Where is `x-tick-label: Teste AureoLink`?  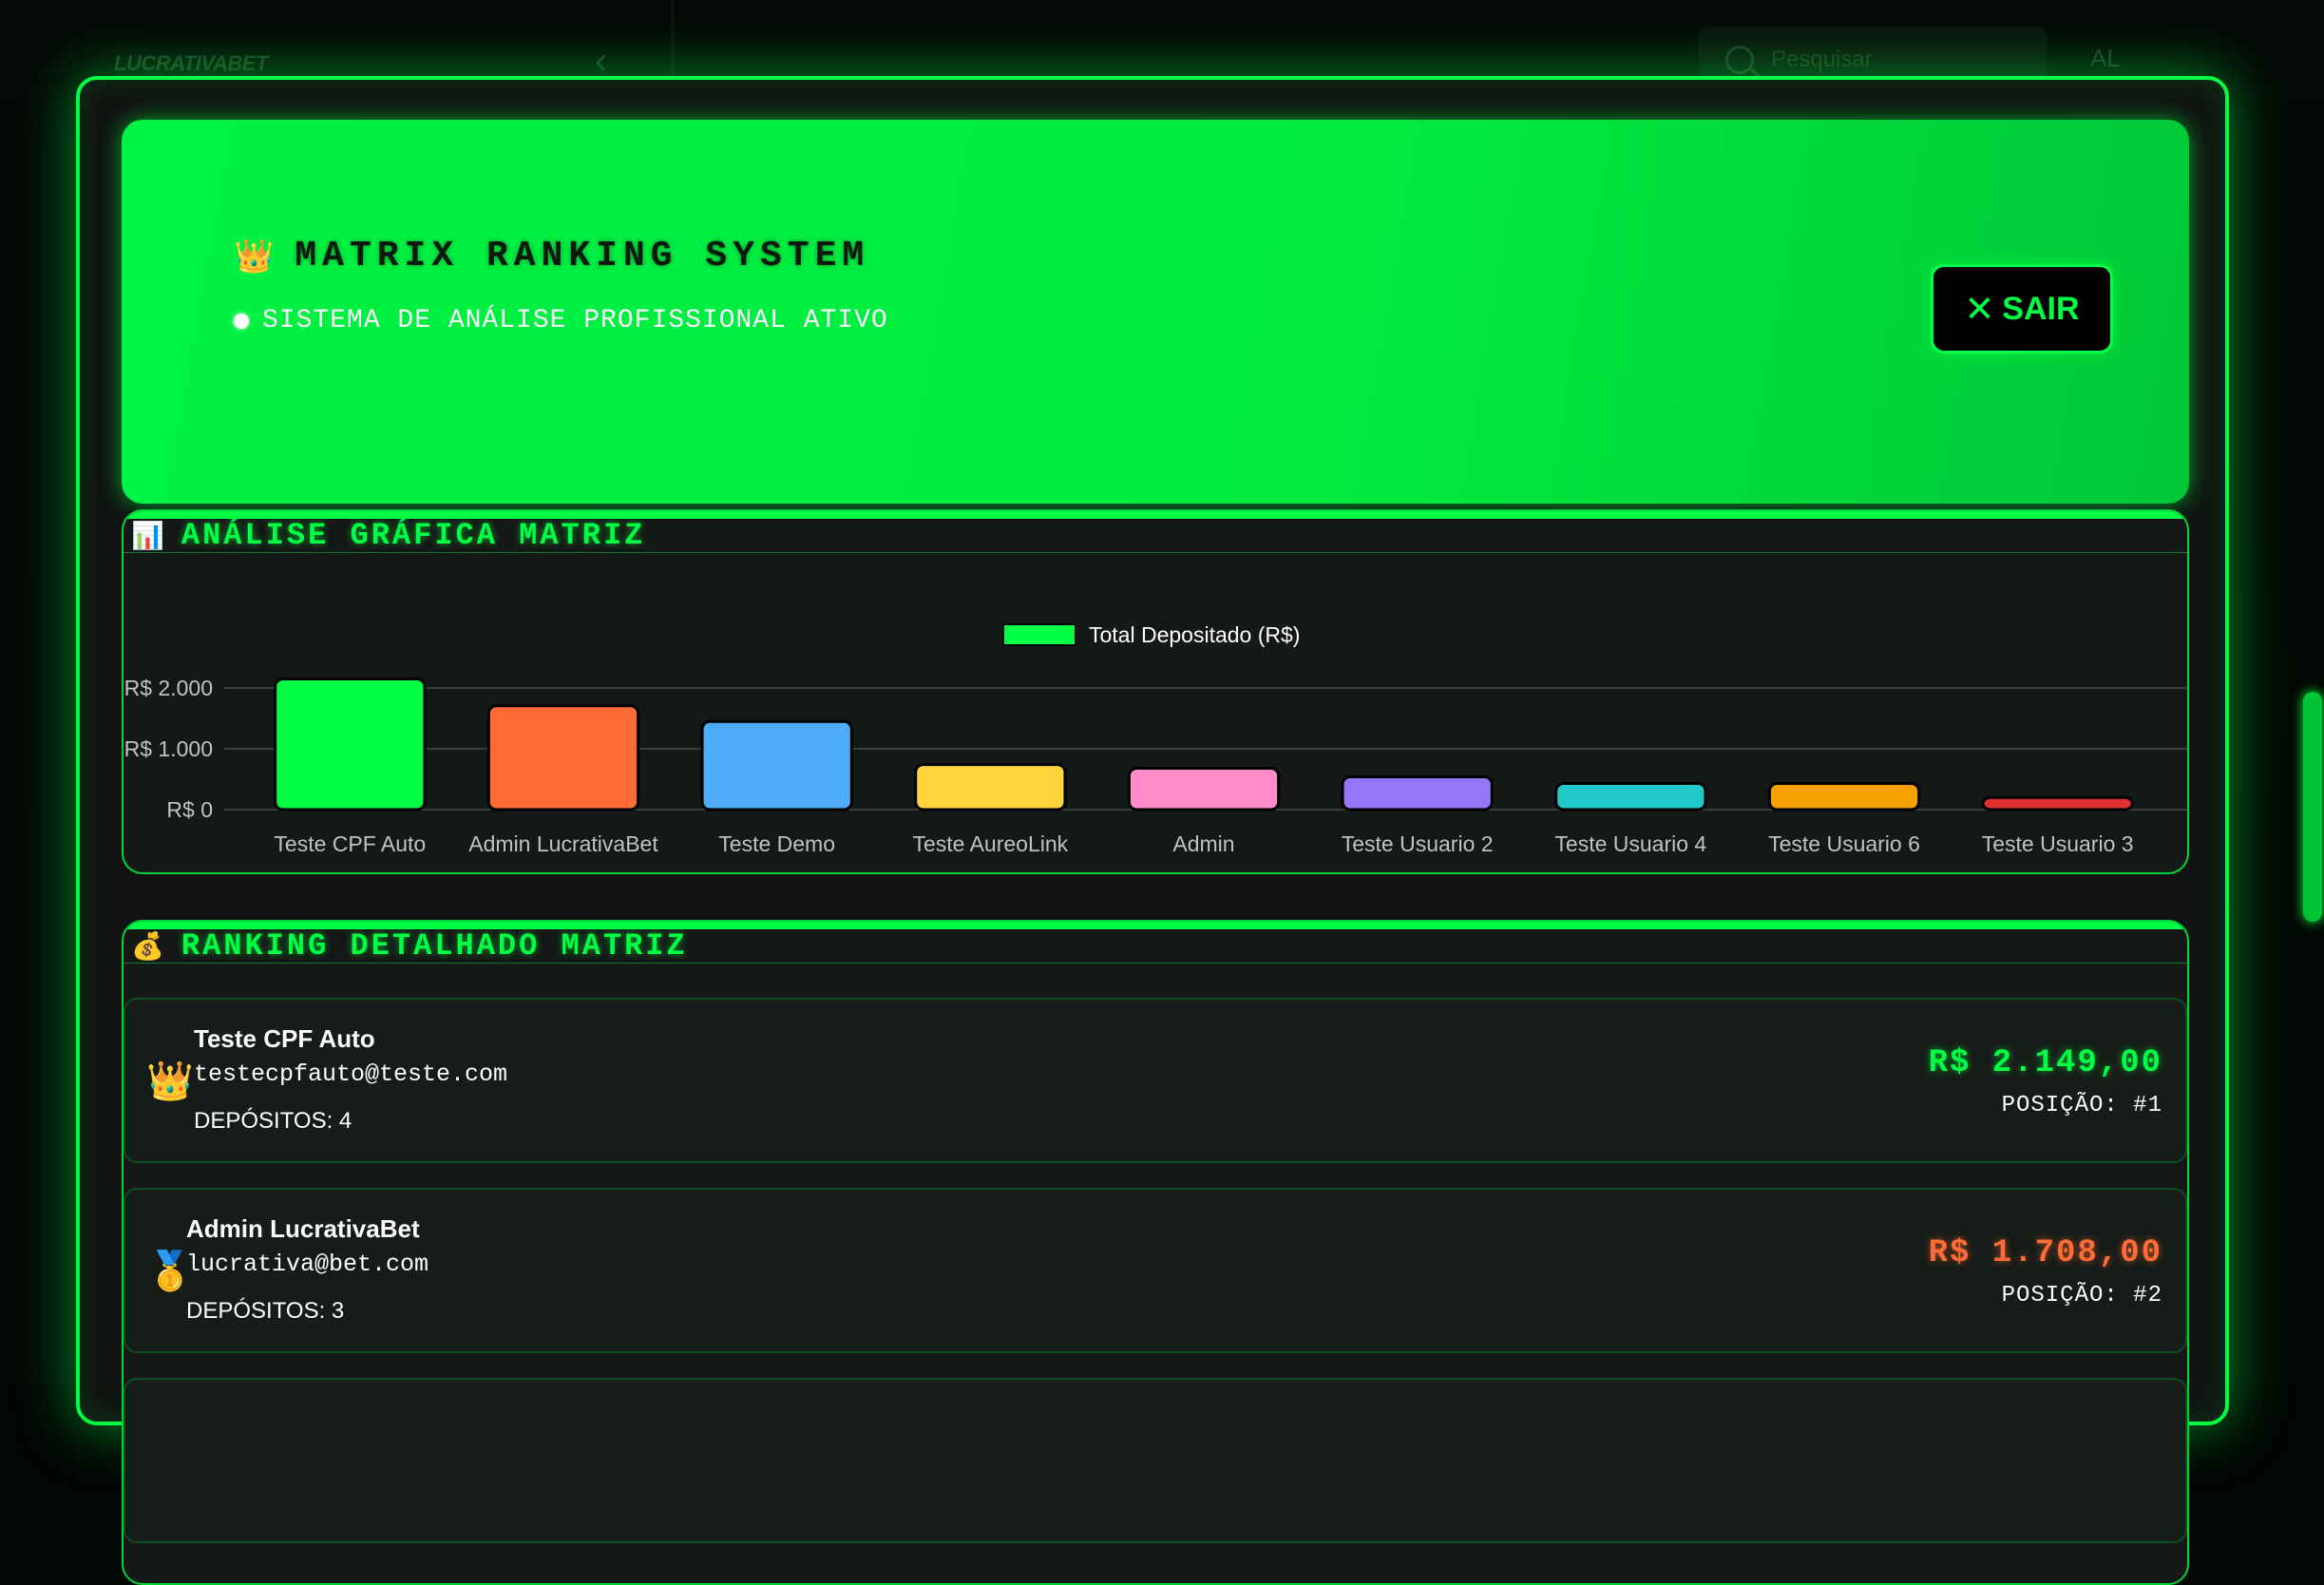
x-tick-label: Teste AureoLink is located at coordinates (990, 843).